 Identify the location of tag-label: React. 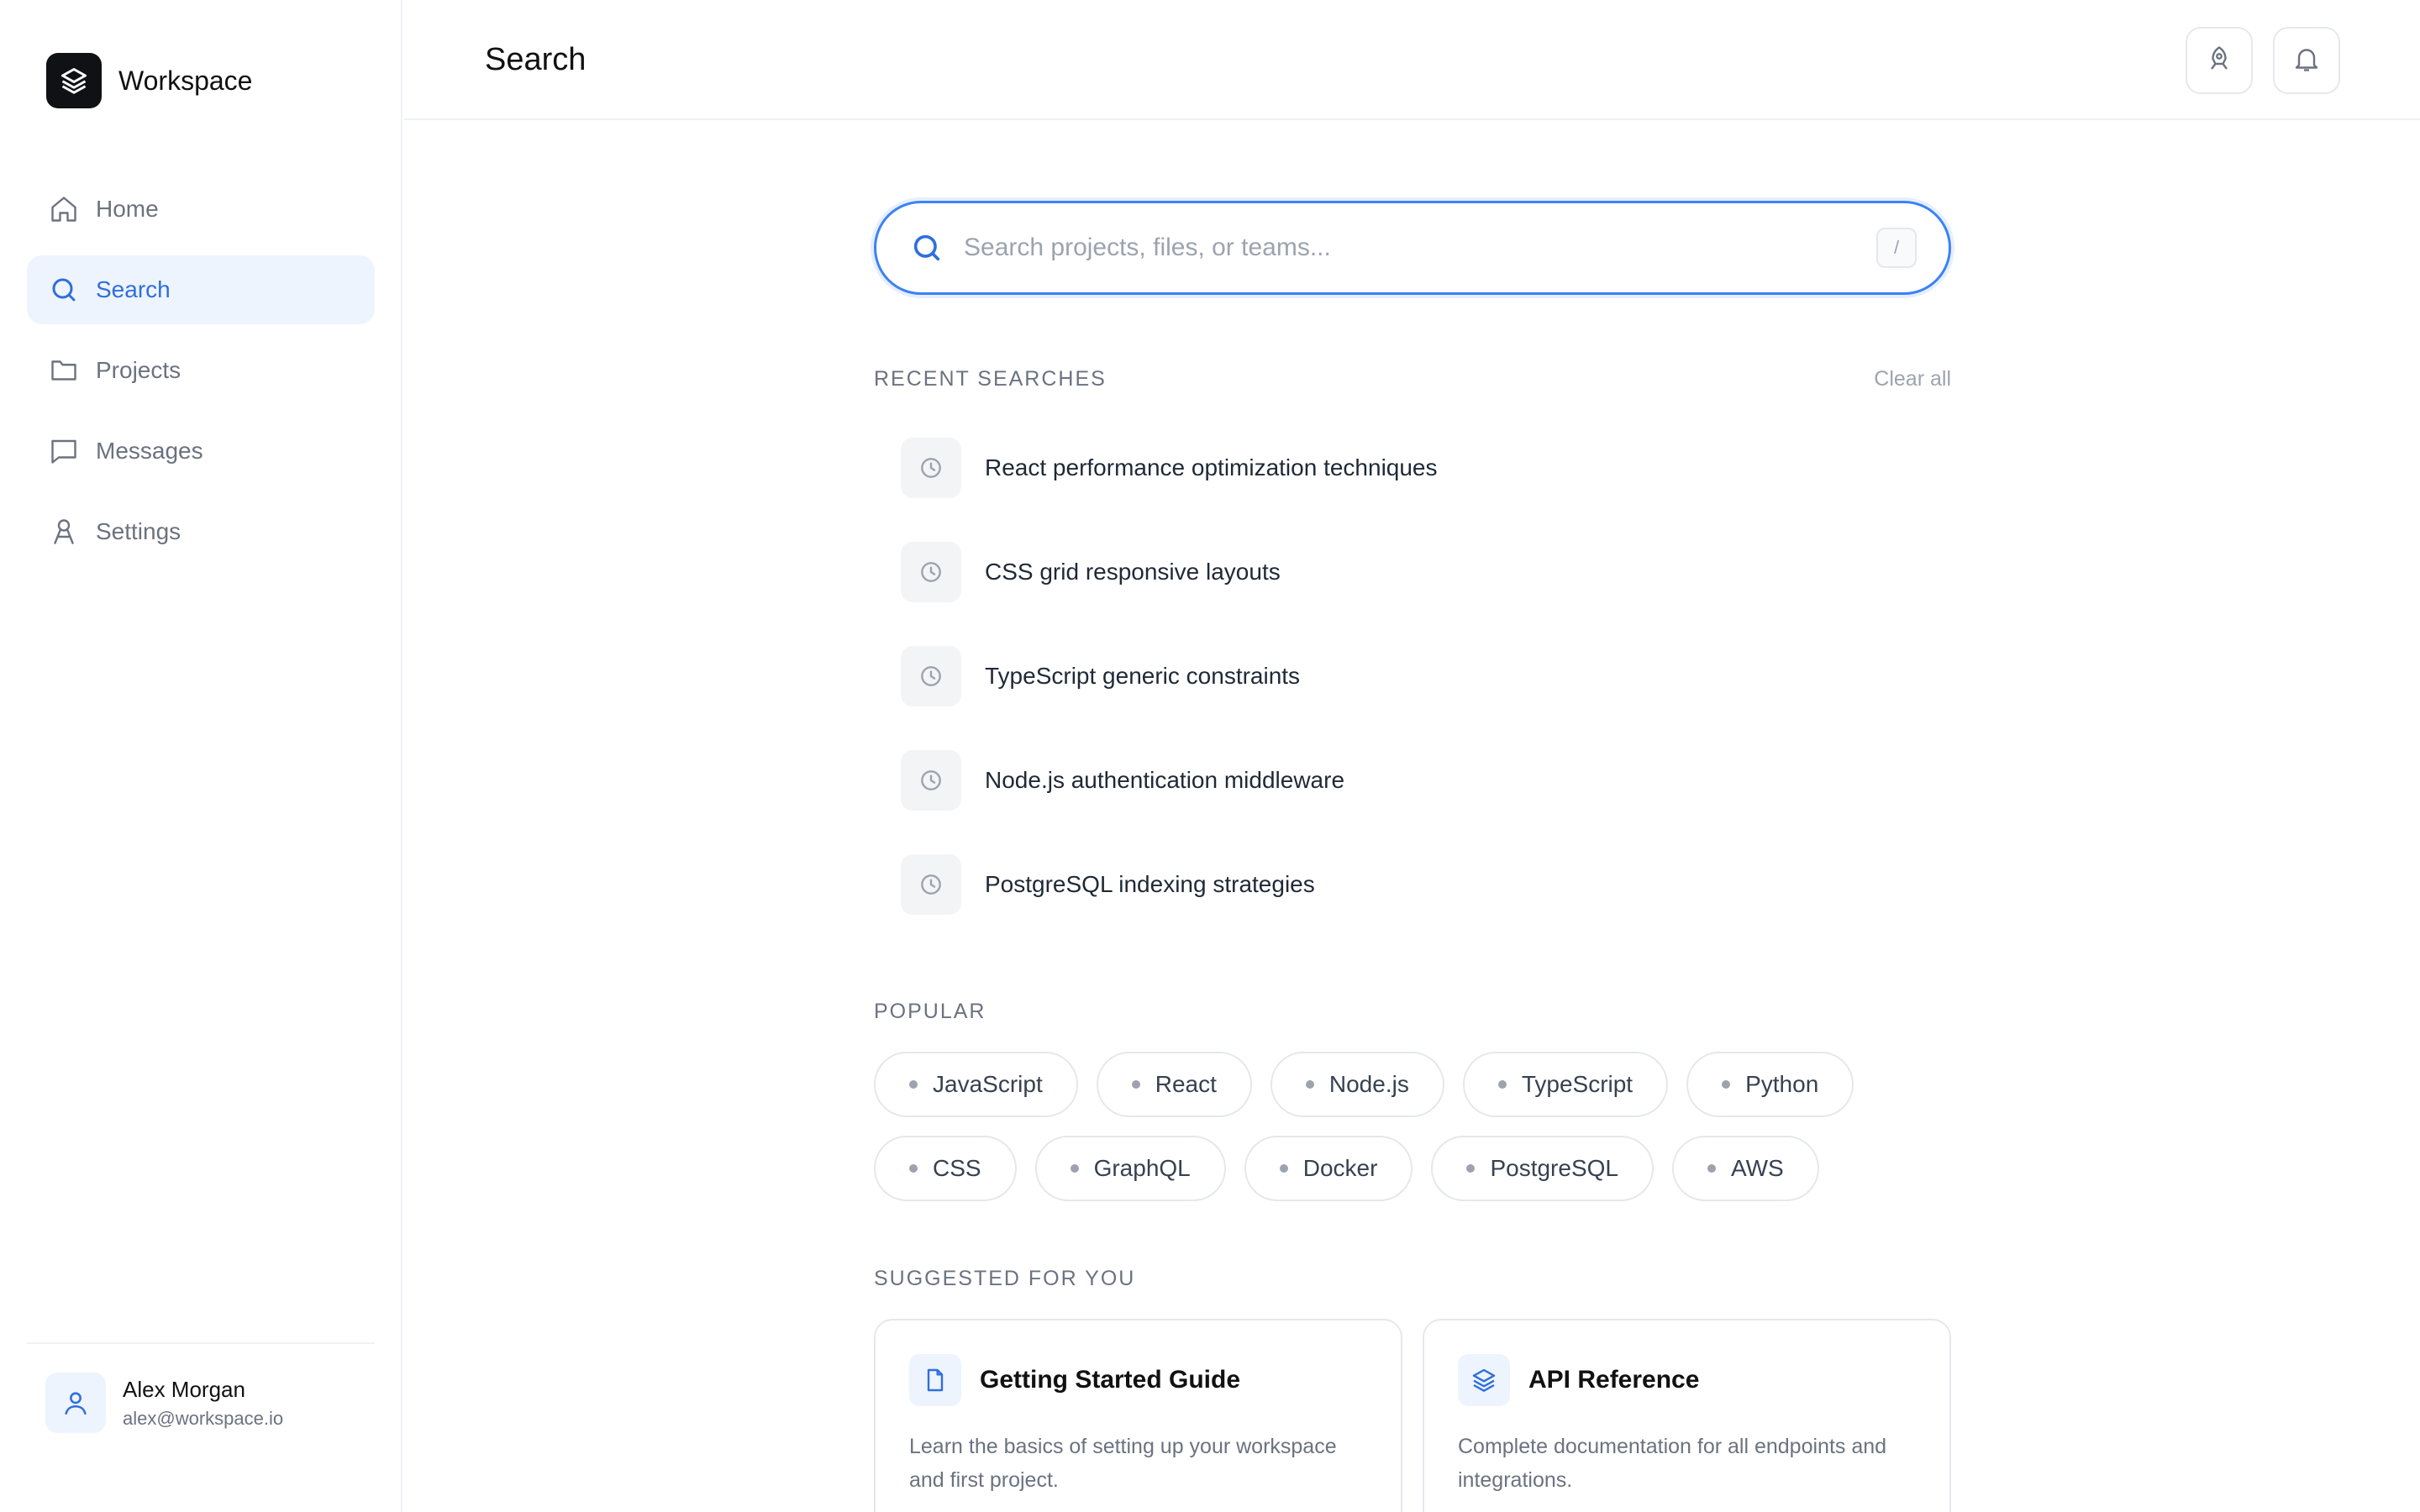
(1186, 1084).